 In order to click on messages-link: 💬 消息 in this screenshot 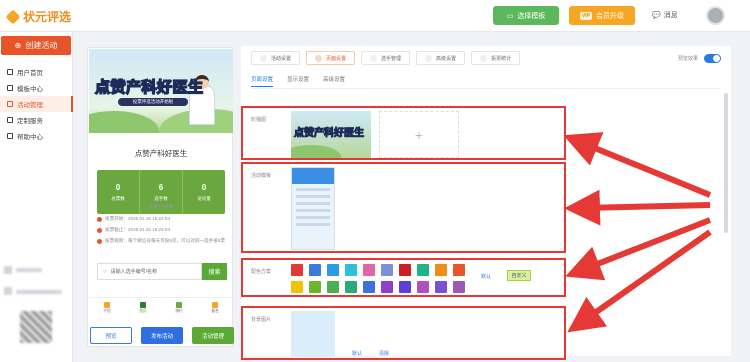, I will do `click(665, 15)`.